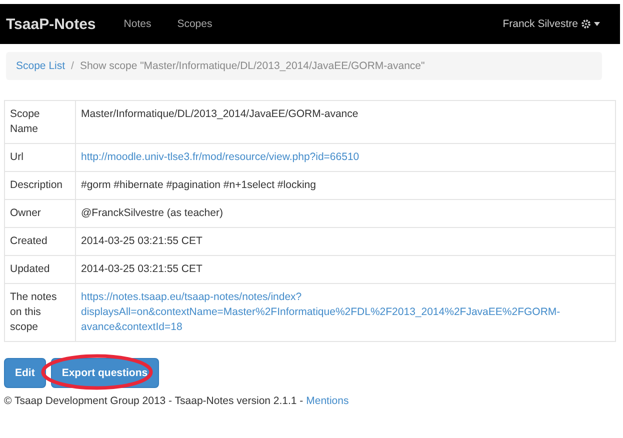 The width and height of the screenshot is (623, 438). Describe the element at coordinates (345, 157) in the screenshot. I see `url-link: http://moodle.univ-tlse3.fr/mod/resource/view.php?id=66510` at that location.